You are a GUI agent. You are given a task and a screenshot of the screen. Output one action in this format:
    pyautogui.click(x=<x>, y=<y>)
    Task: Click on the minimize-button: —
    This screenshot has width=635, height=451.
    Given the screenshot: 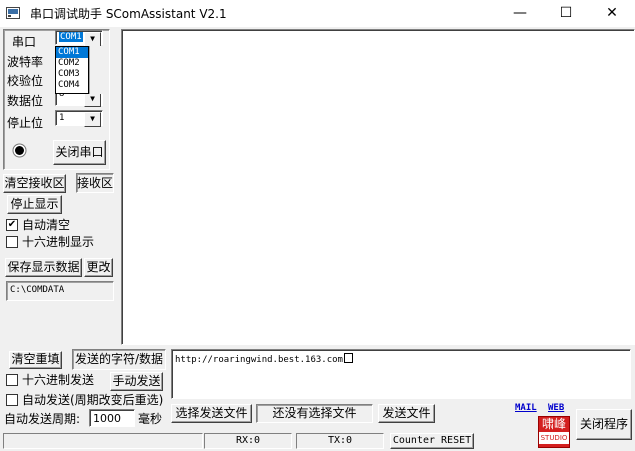 What is the action you would take?
    pyautogui.click(x=520, y=13)
    